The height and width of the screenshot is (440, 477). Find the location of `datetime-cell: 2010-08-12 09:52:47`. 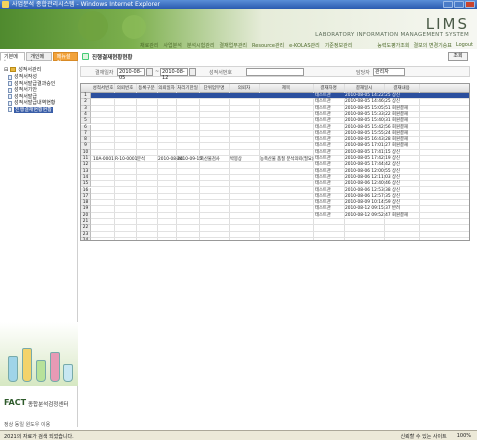

datetime-cell: 2010-08-12 09:52:47 is located at coordinates (368, 215).